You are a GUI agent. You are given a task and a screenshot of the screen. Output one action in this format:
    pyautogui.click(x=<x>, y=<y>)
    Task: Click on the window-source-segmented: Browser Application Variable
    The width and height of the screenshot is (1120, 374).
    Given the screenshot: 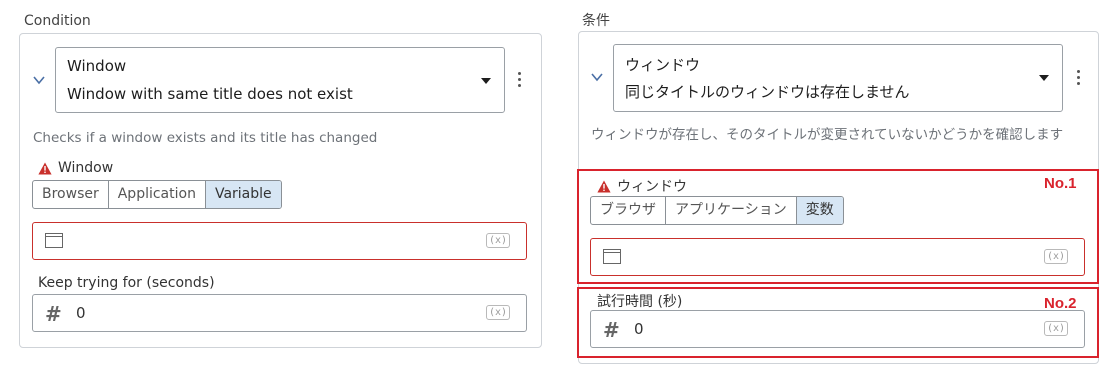 What is the action you would take?
    pyautogui.click(x=157, y=194)
    